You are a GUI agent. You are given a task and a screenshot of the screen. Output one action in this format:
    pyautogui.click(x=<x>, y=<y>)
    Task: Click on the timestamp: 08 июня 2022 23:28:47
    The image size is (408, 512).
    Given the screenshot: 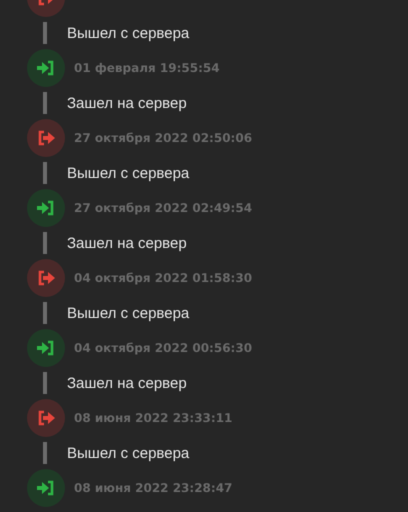 What is the action you would take?
    pyautogui.click(x=153, y=488)
    